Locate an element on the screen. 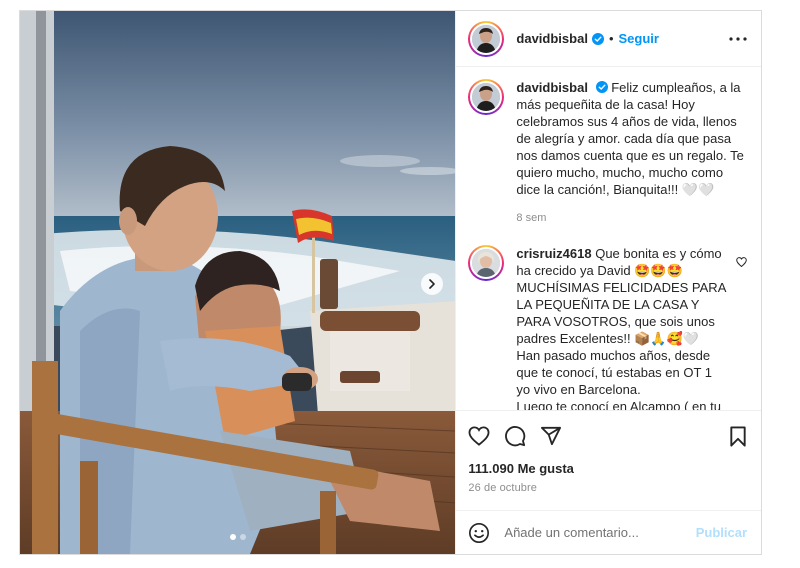 This screenshot has width=800, height=568. share-button is located at coordinates (551, 436).